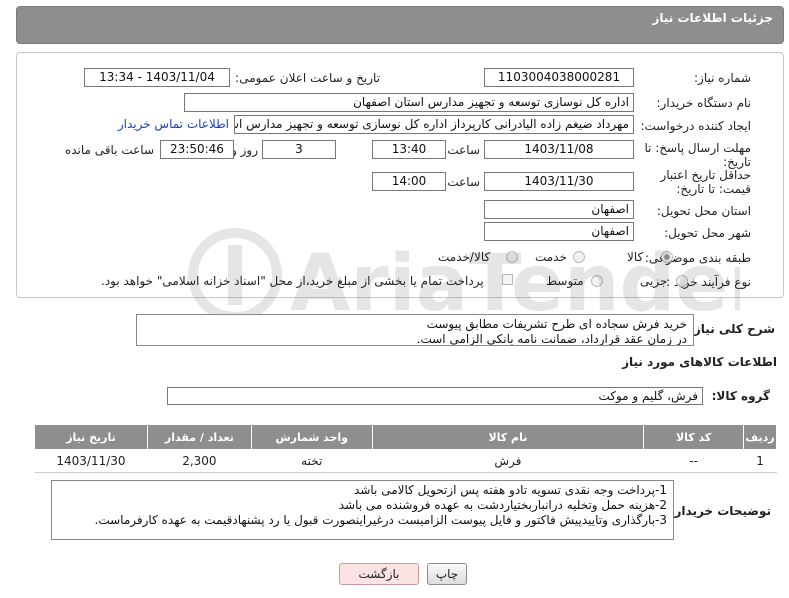  Describe the element at coordinates (508, 437) in the screenshot. I see `col-name: نام کالا` at that location.